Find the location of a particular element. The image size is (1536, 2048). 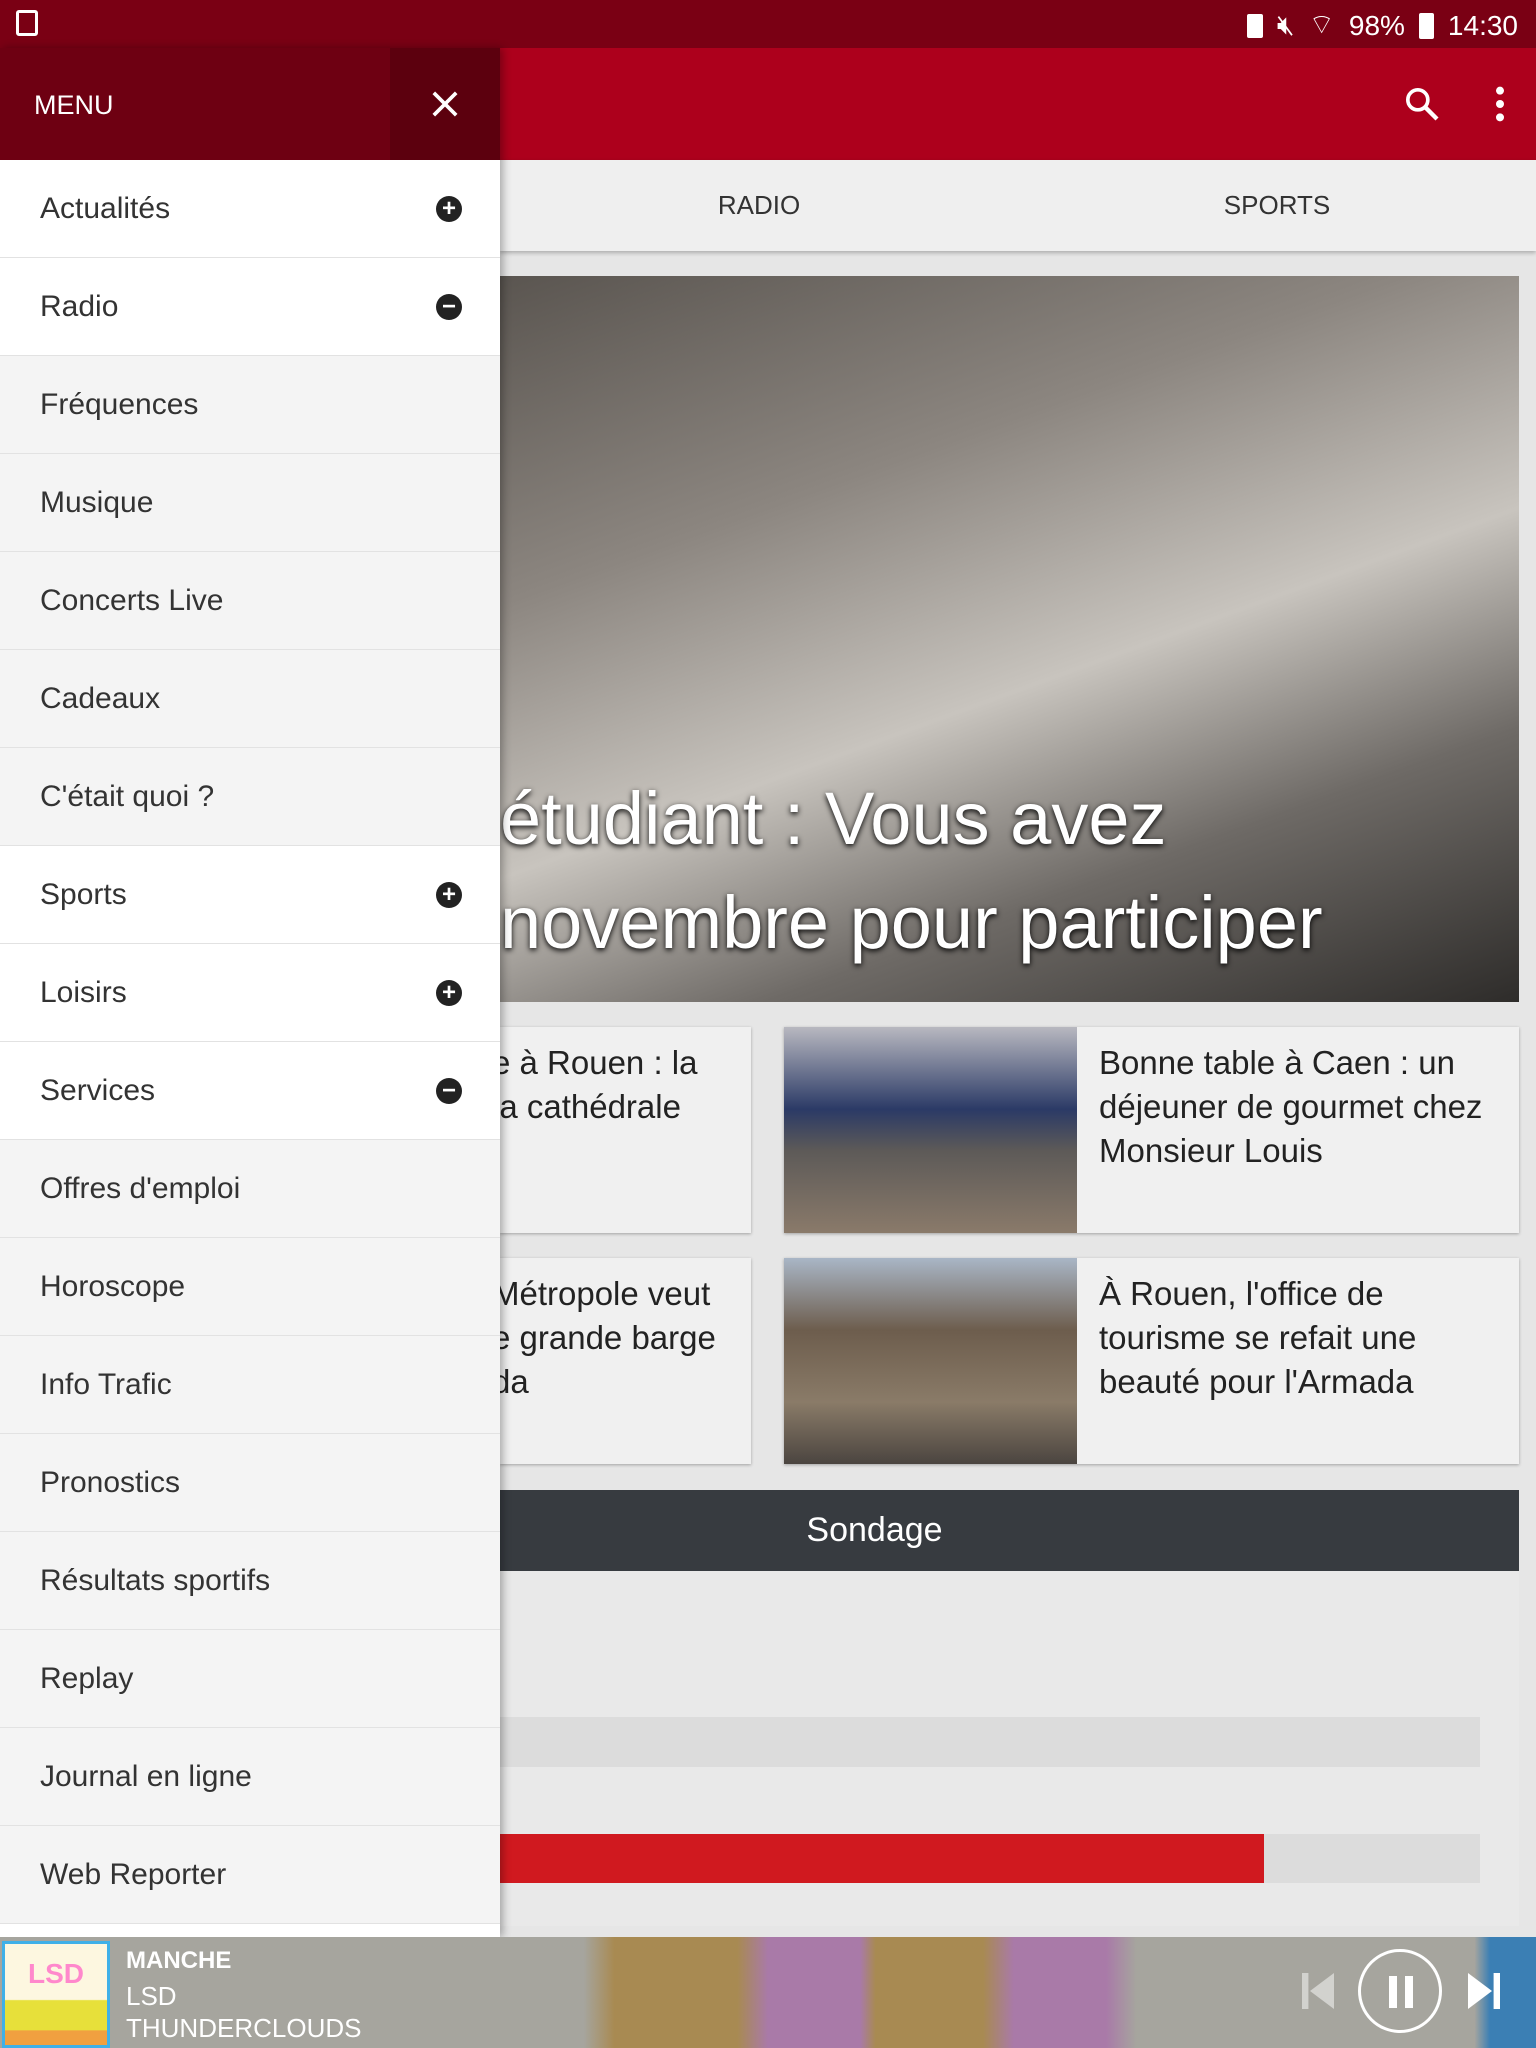

tab-bar: RADIO SPORTS is located at coordinates (1018, 205).